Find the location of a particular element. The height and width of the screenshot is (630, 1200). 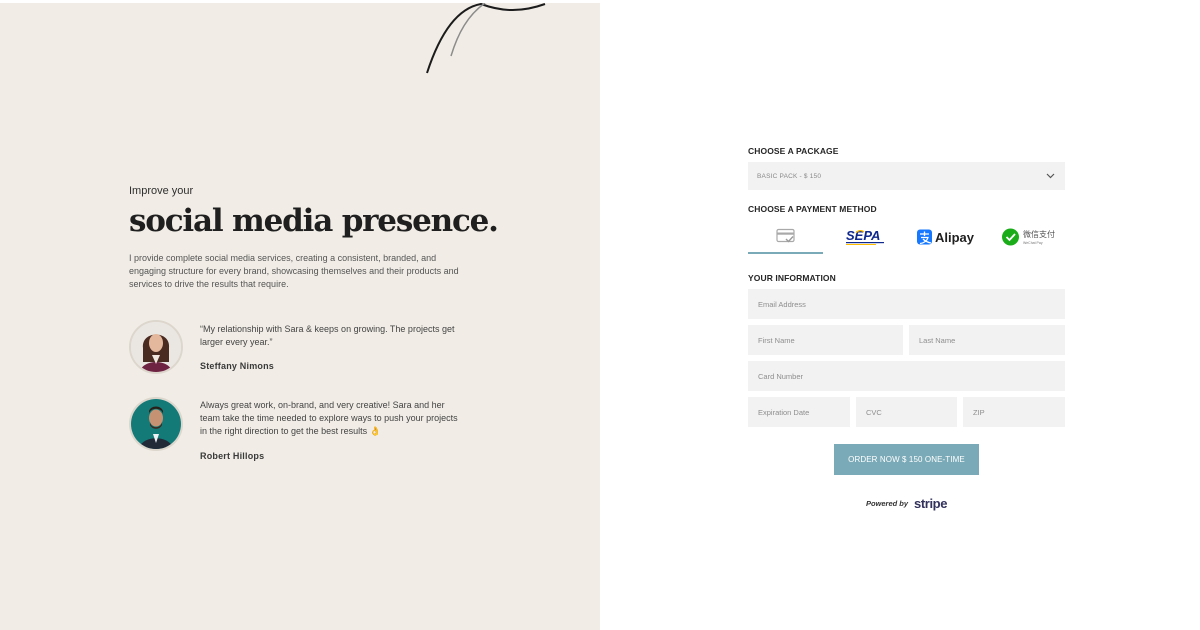

card-details-row is located at coordinates (906, 412).